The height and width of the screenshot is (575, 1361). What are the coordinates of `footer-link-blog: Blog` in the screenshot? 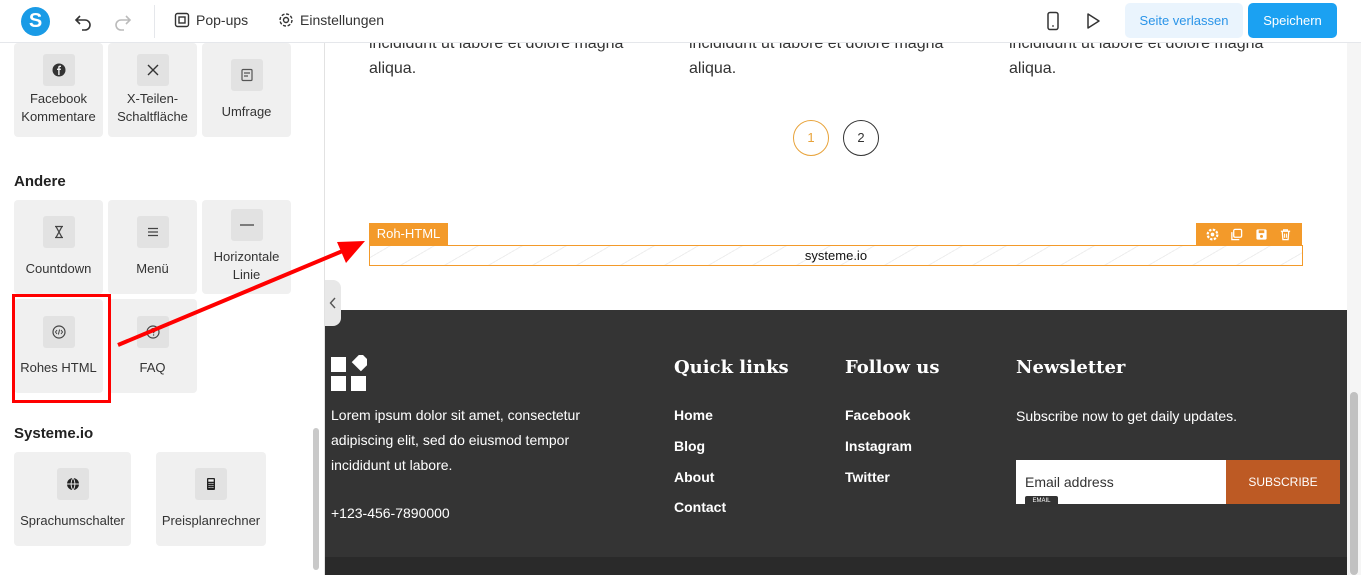 It's located at (689, 446).